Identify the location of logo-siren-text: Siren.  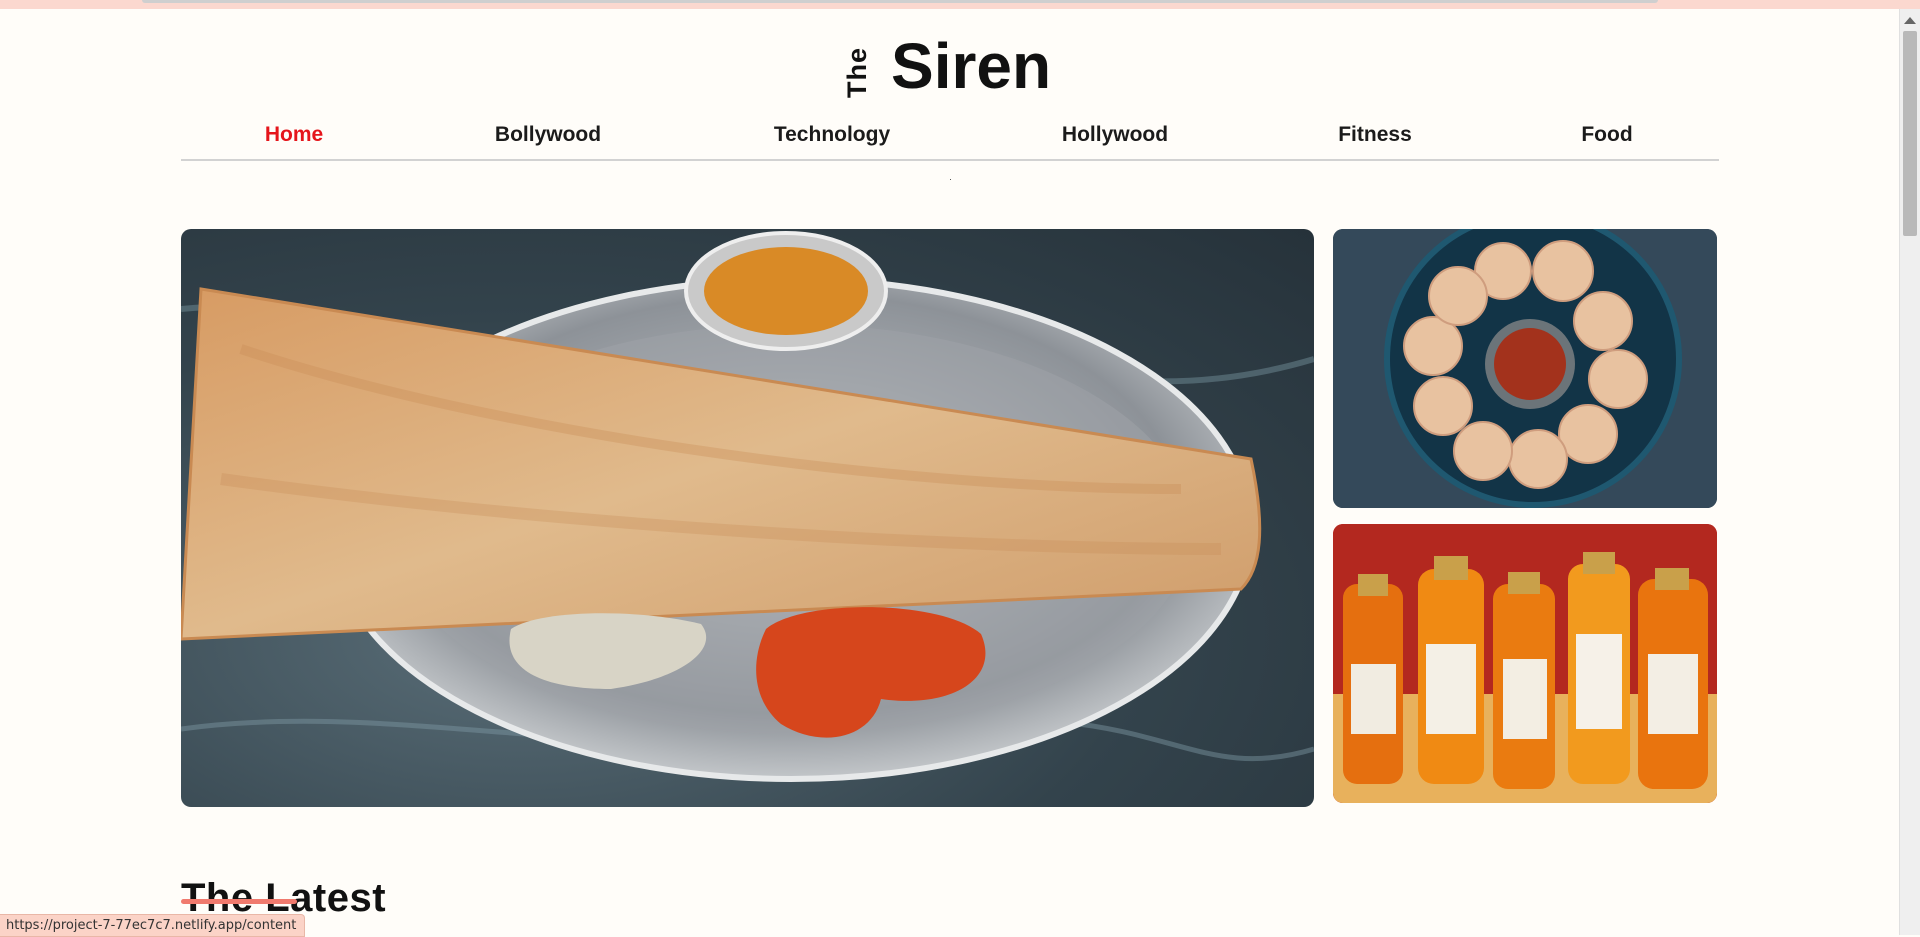
(971, 66).